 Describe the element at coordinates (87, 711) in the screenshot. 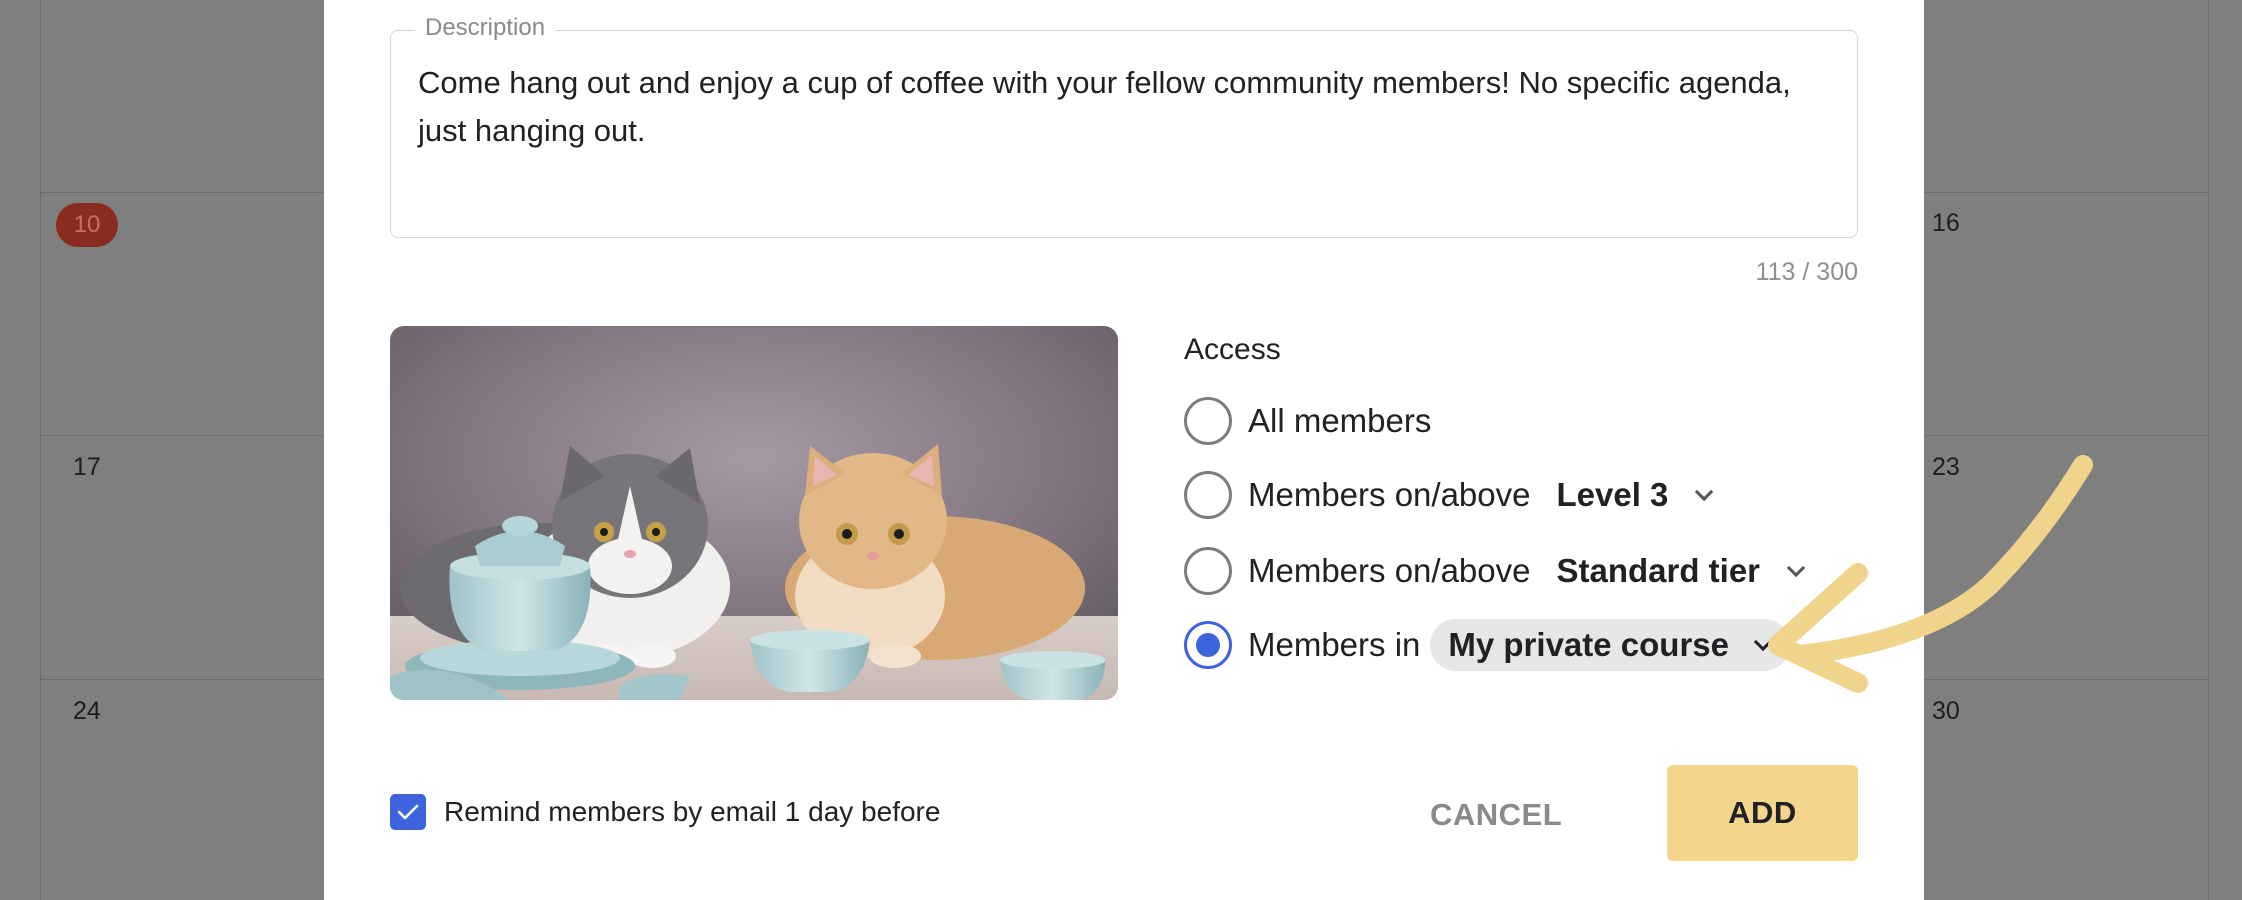

I see `calendar-day: 24` at that location.